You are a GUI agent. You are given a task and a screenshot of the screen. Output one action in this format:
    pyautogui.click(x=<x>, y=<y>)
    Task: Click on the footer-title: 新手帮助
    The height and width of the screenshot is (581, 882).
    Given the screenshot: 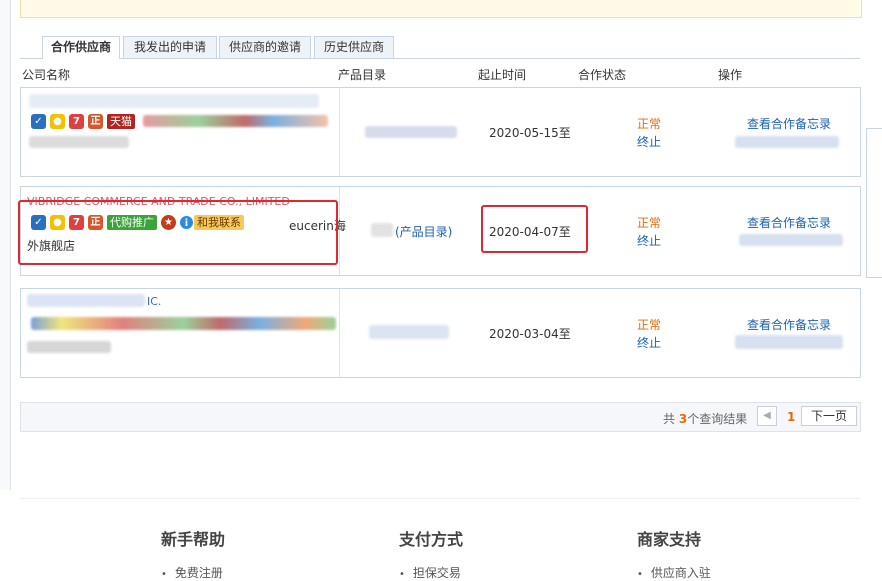 What is the action you would take?
    pyautogui.click(x=193, y=539)
    